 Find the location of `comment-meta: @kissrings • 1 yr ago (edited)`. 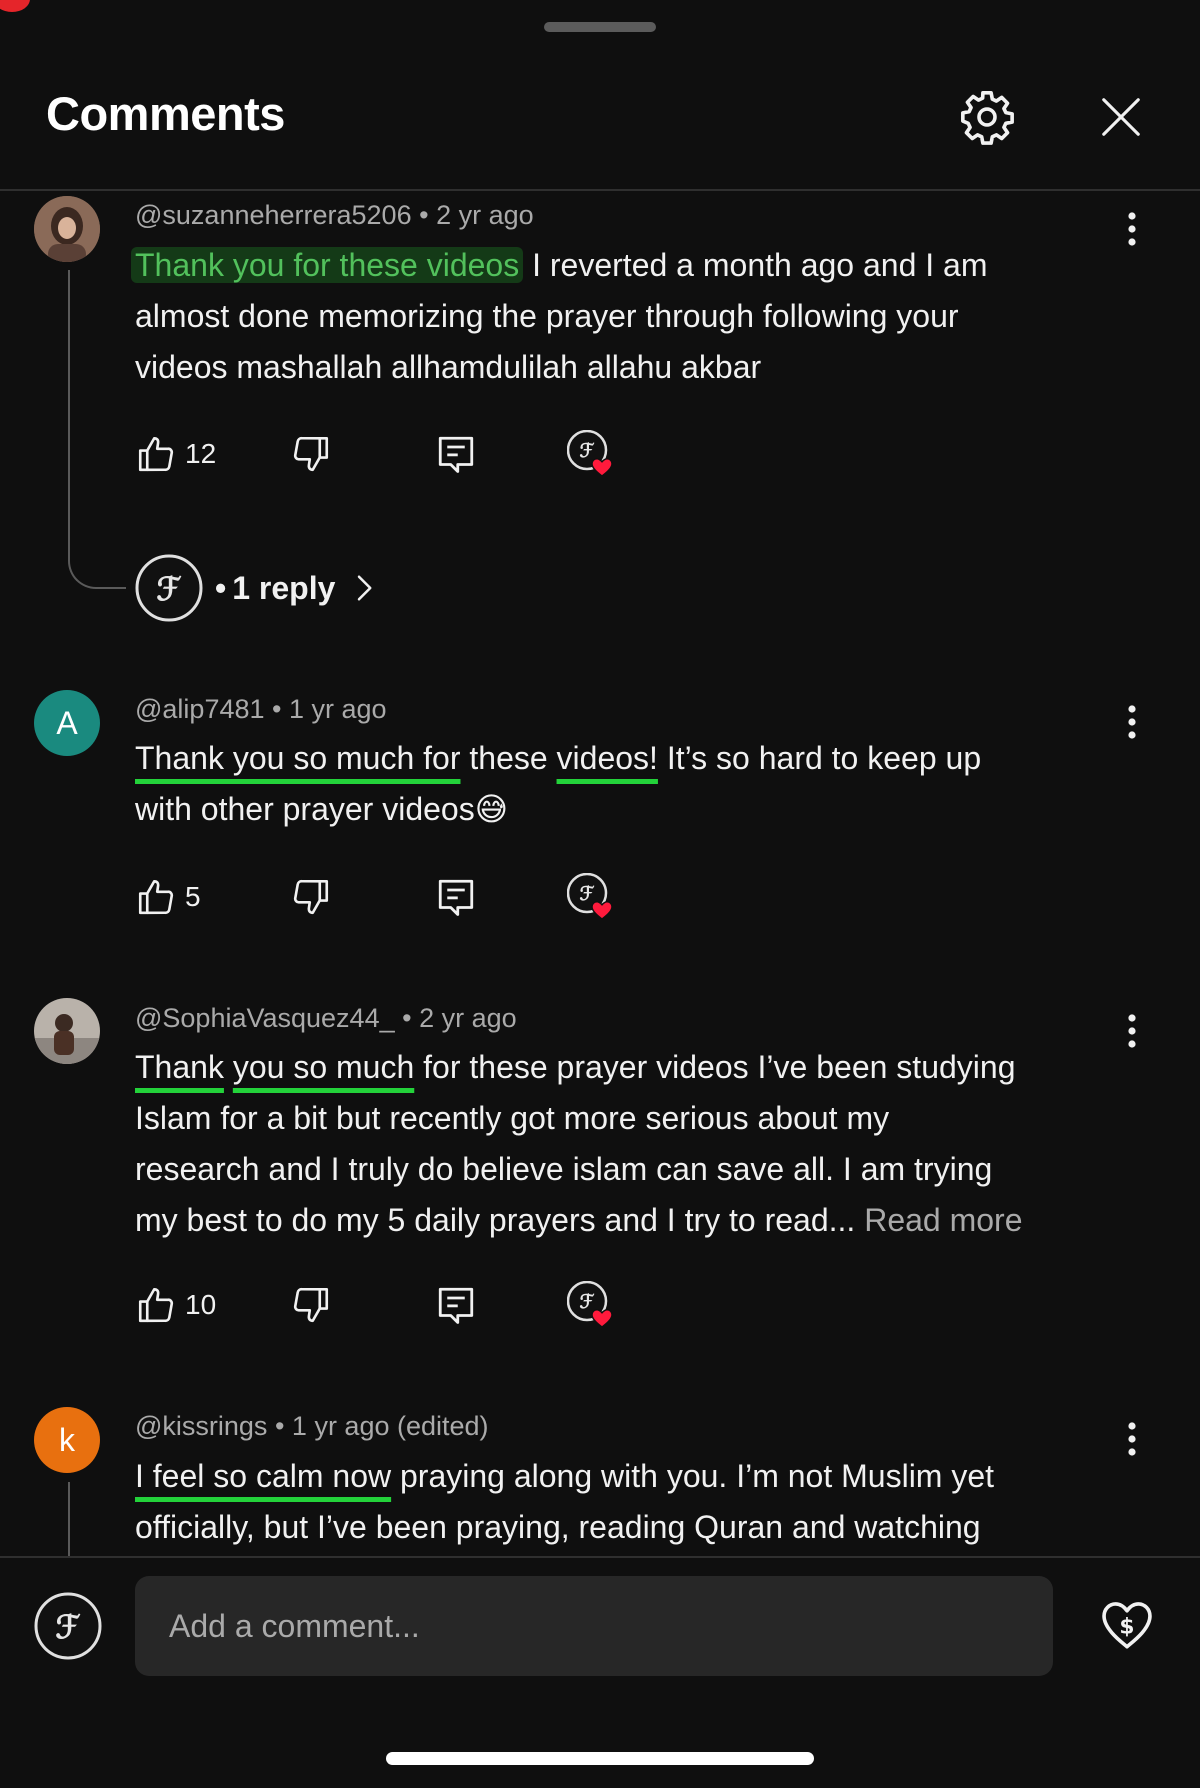

comment-meta: @kissrings • 1 yr ago (edited) is located at coordinates (312, 1426).